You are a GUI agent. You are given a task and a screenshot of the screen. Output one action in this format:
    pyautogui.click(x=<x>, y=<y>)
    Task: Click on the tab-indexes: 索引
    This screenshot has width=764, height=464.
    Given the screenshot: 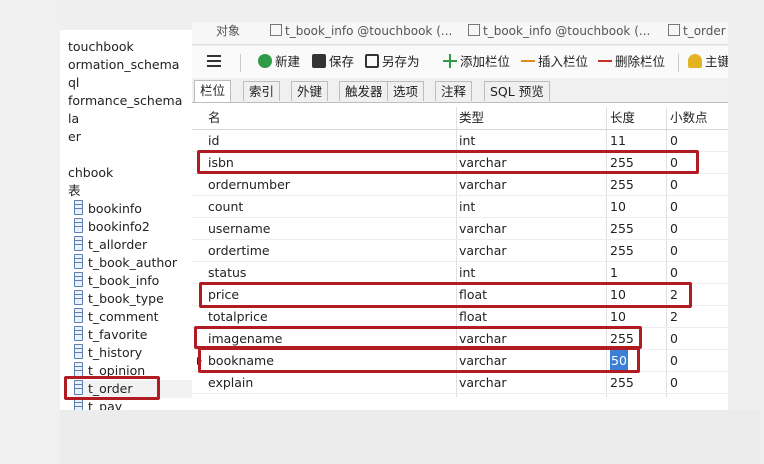 What is the action you would take?
    pyautogui.click(x=262, y=91)
    